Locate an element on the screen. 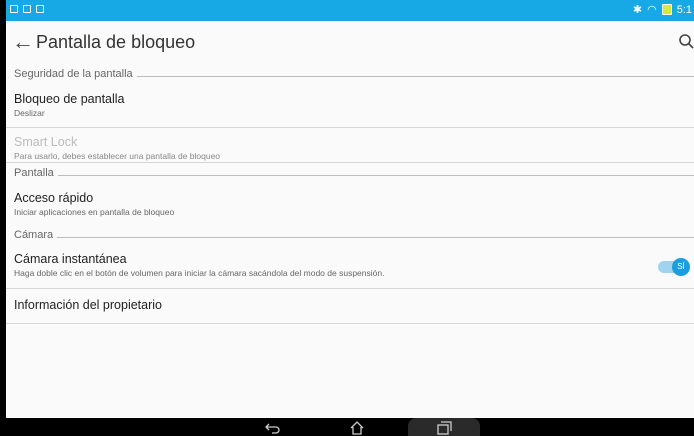 This screenshot has width=694, height=436. item-title: Smart Lock is located at coordinates (46, 142).